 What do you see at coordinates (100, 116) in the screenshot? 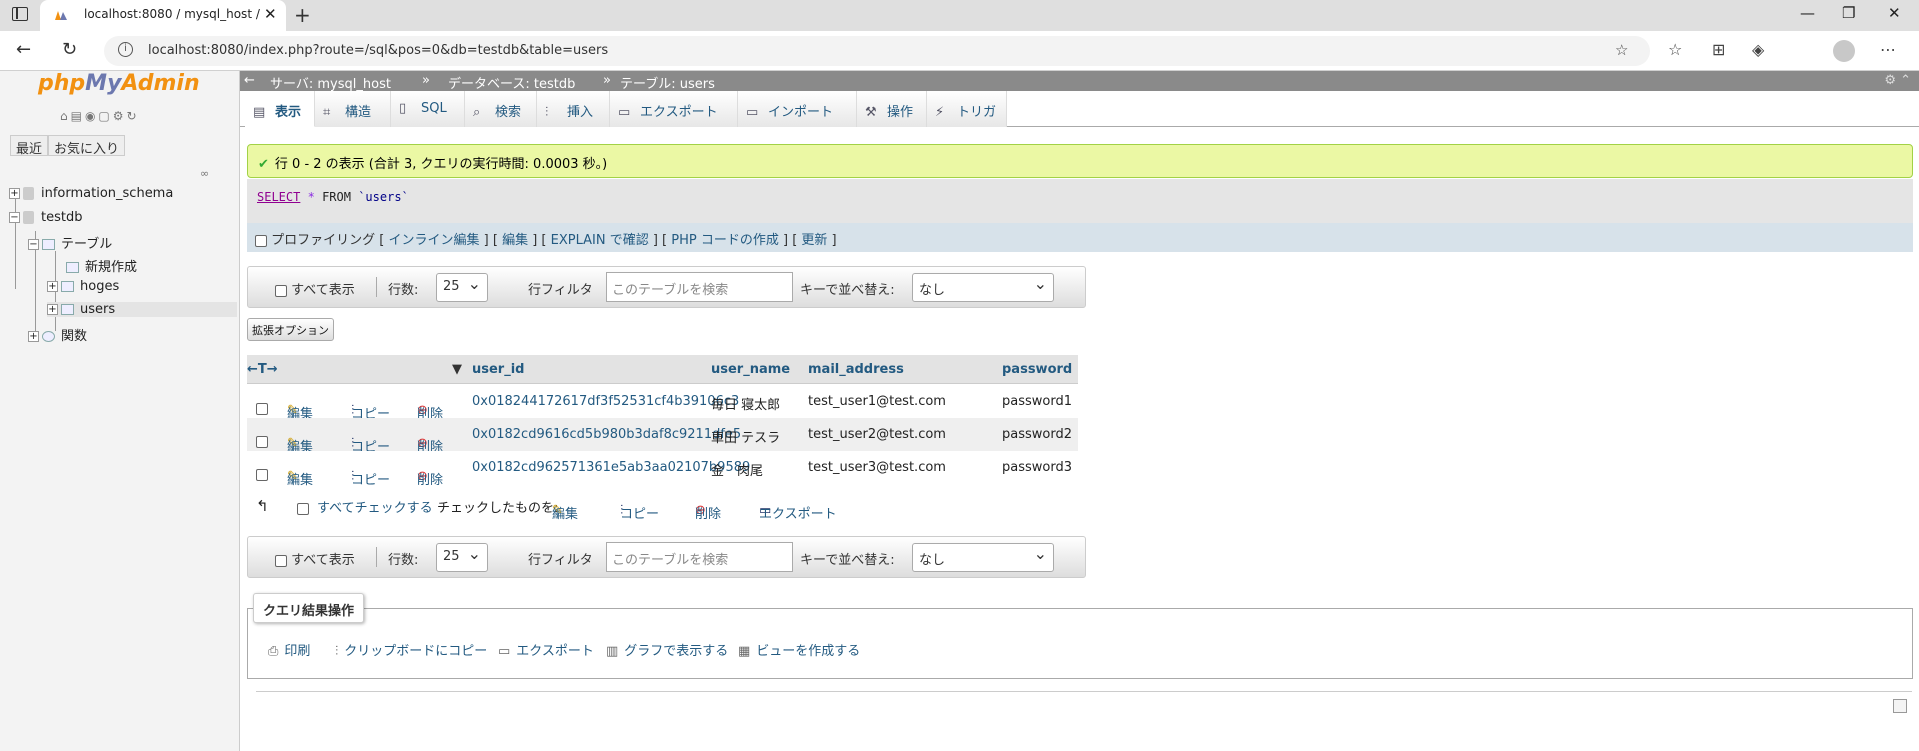
I see `nav-home-icons: ⌂▤◉▢⚙↻` at bounding box center [100, 116].